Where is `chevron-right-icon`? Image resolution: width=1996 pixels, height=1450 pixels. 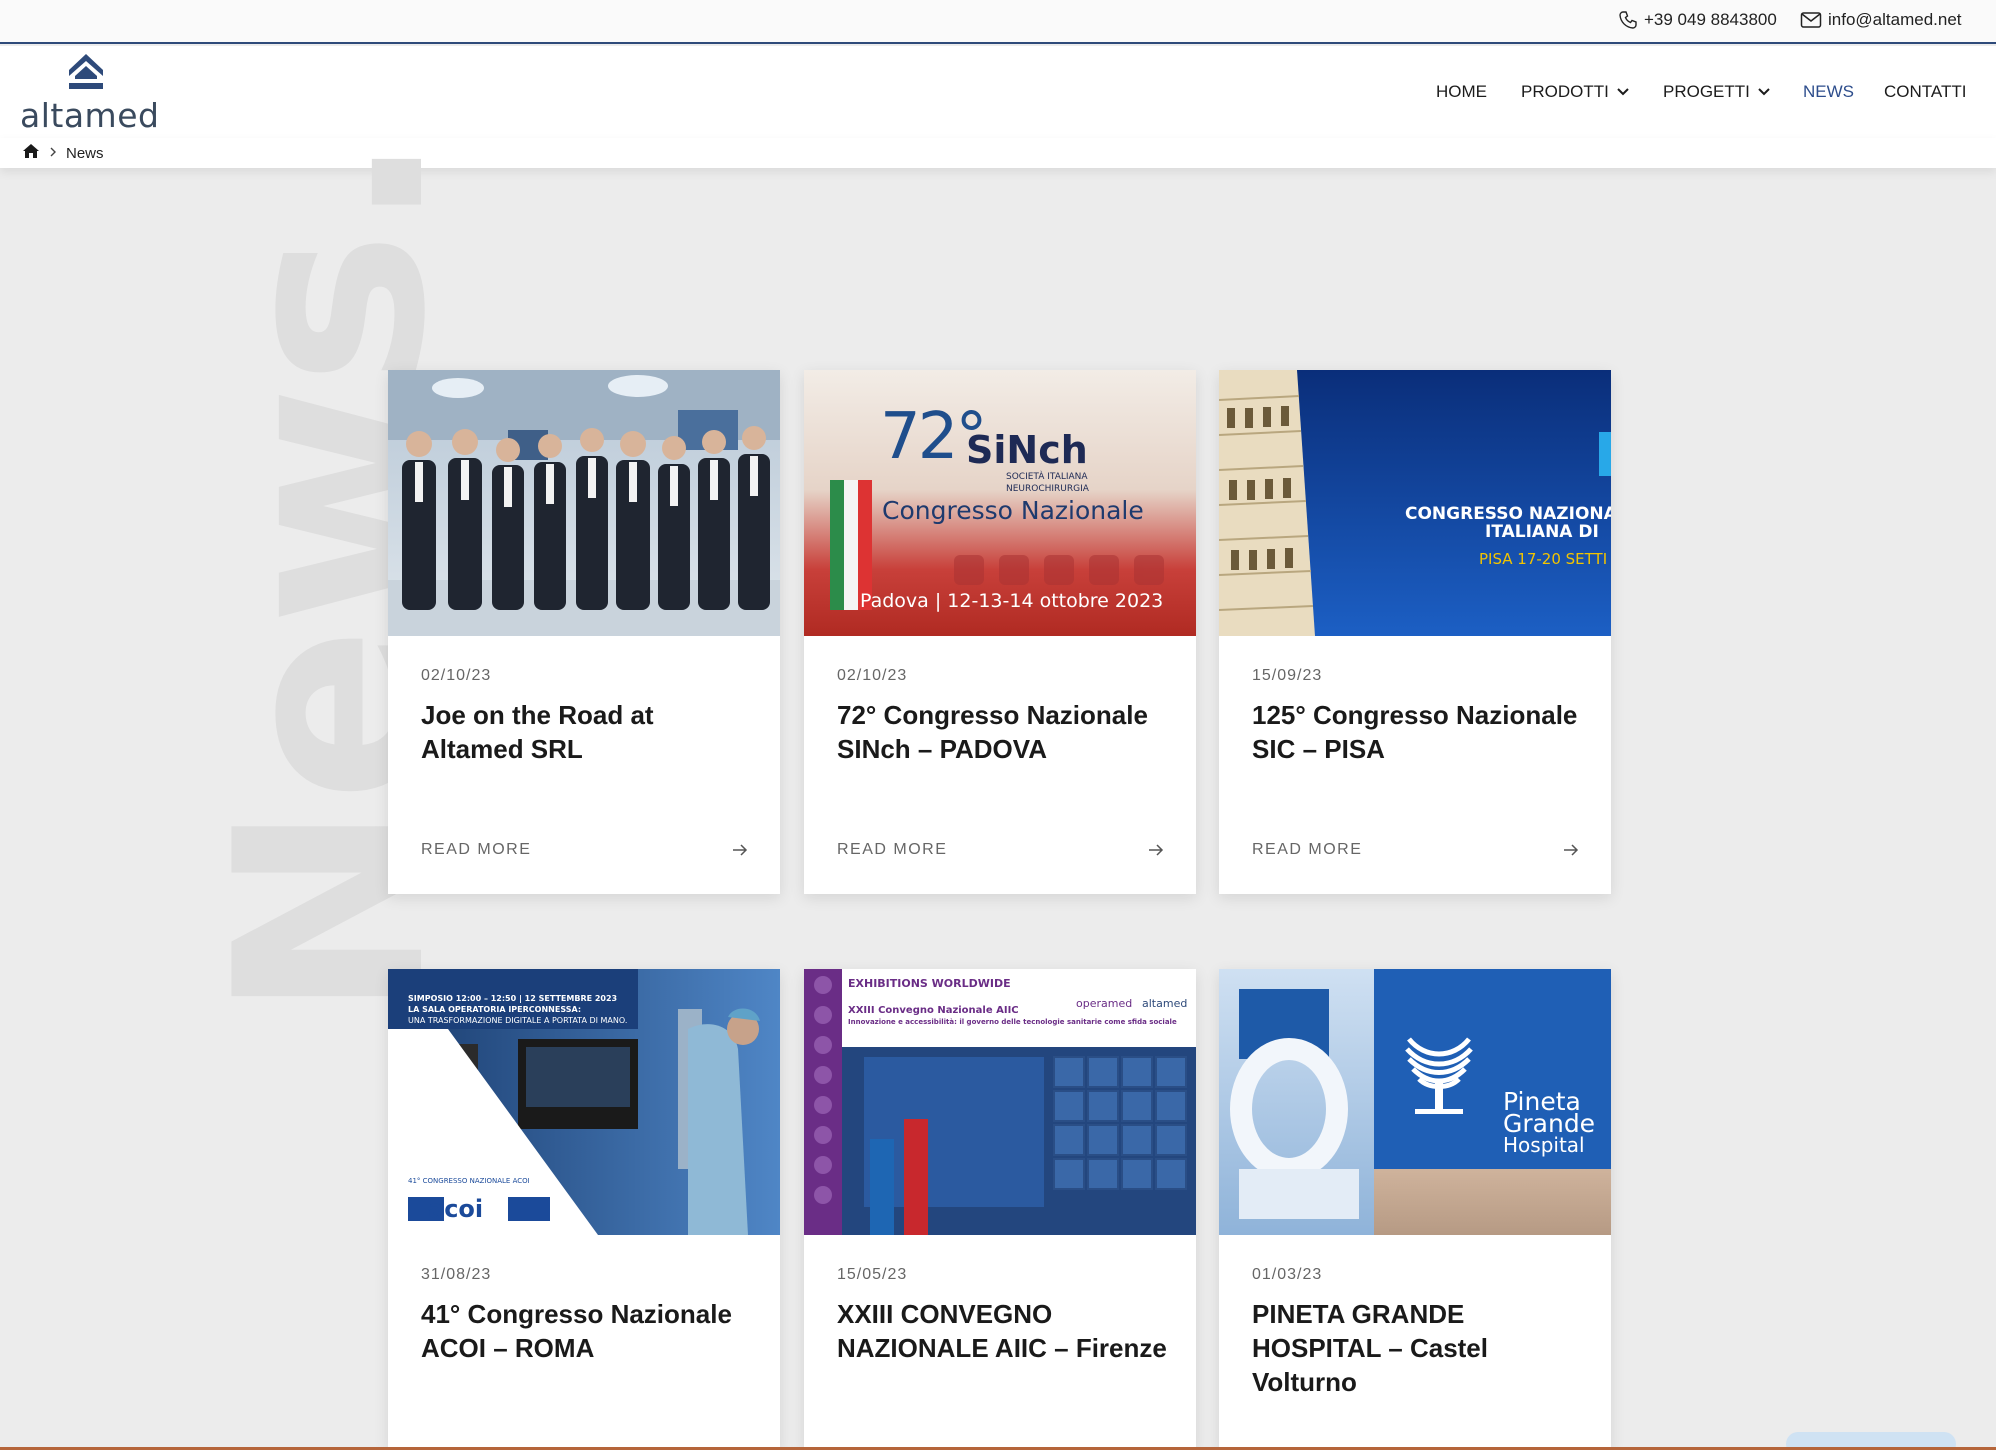 chevron-right-icon is located at coordinates (53, 153).